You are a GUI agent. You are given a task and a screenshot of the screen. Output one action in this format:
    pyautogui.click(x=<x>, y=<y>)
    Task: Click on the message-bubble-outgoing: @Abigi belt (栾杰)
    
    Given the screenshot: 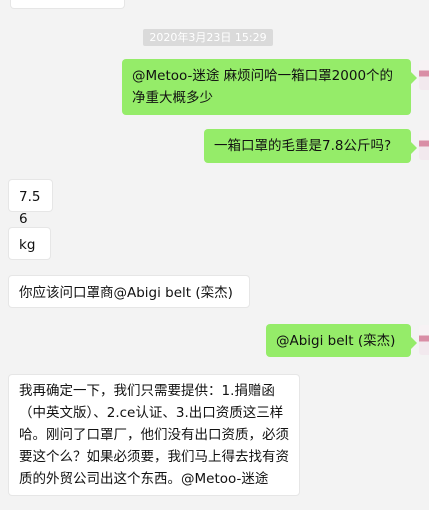 What is the action you would take?
    pyautogui.click(x=341, y=340)
    